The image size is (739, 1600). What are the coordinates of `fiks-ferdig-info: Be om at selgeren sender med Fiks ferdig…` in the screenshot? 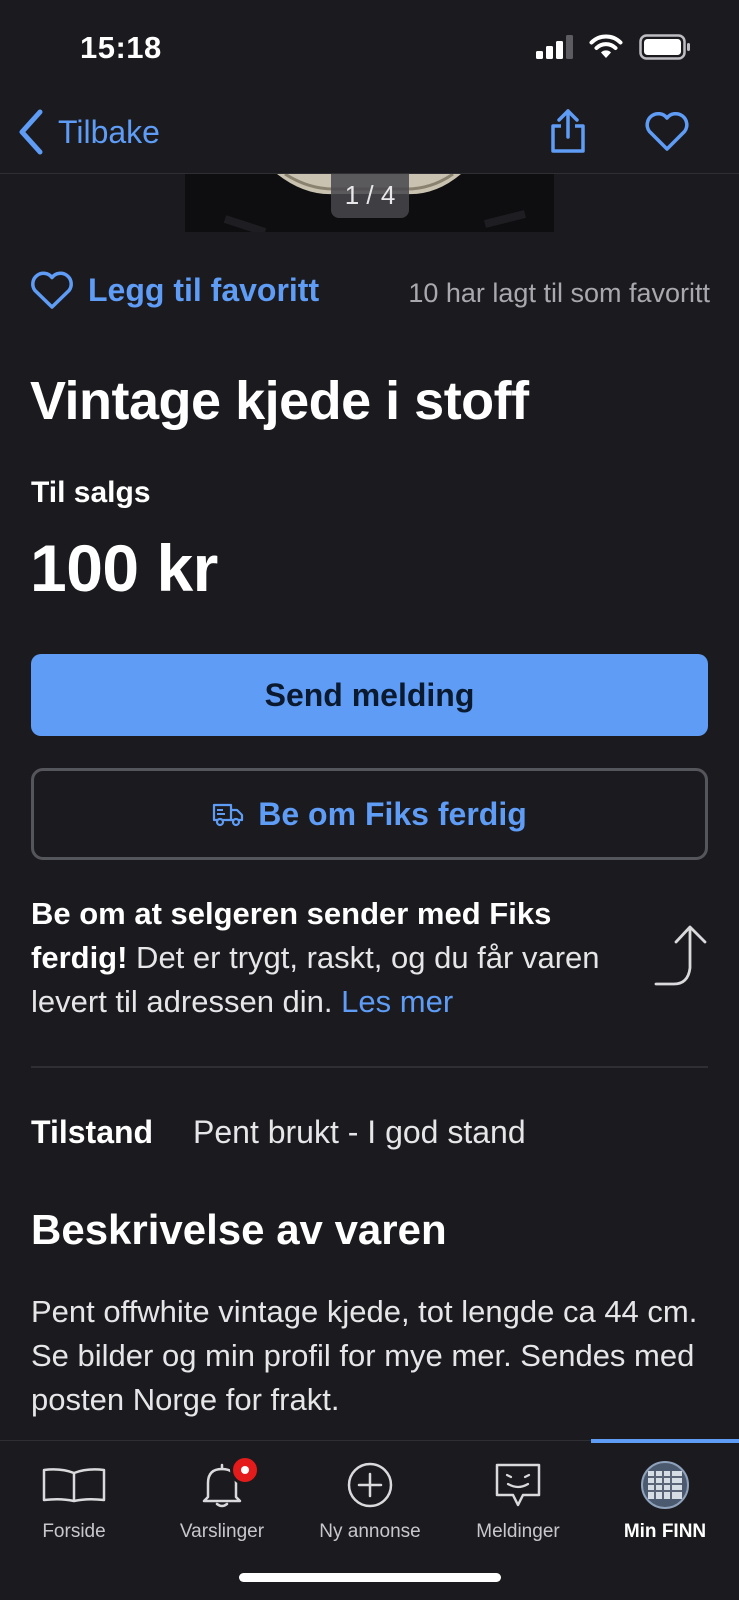 It's located at (331, 958).